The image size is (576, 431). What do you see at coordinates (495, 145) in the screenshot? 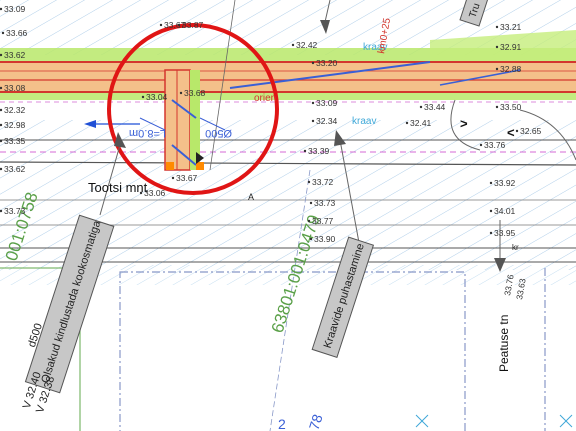
I see `elevation-label: 33.76` at bounding box center [495, 145].